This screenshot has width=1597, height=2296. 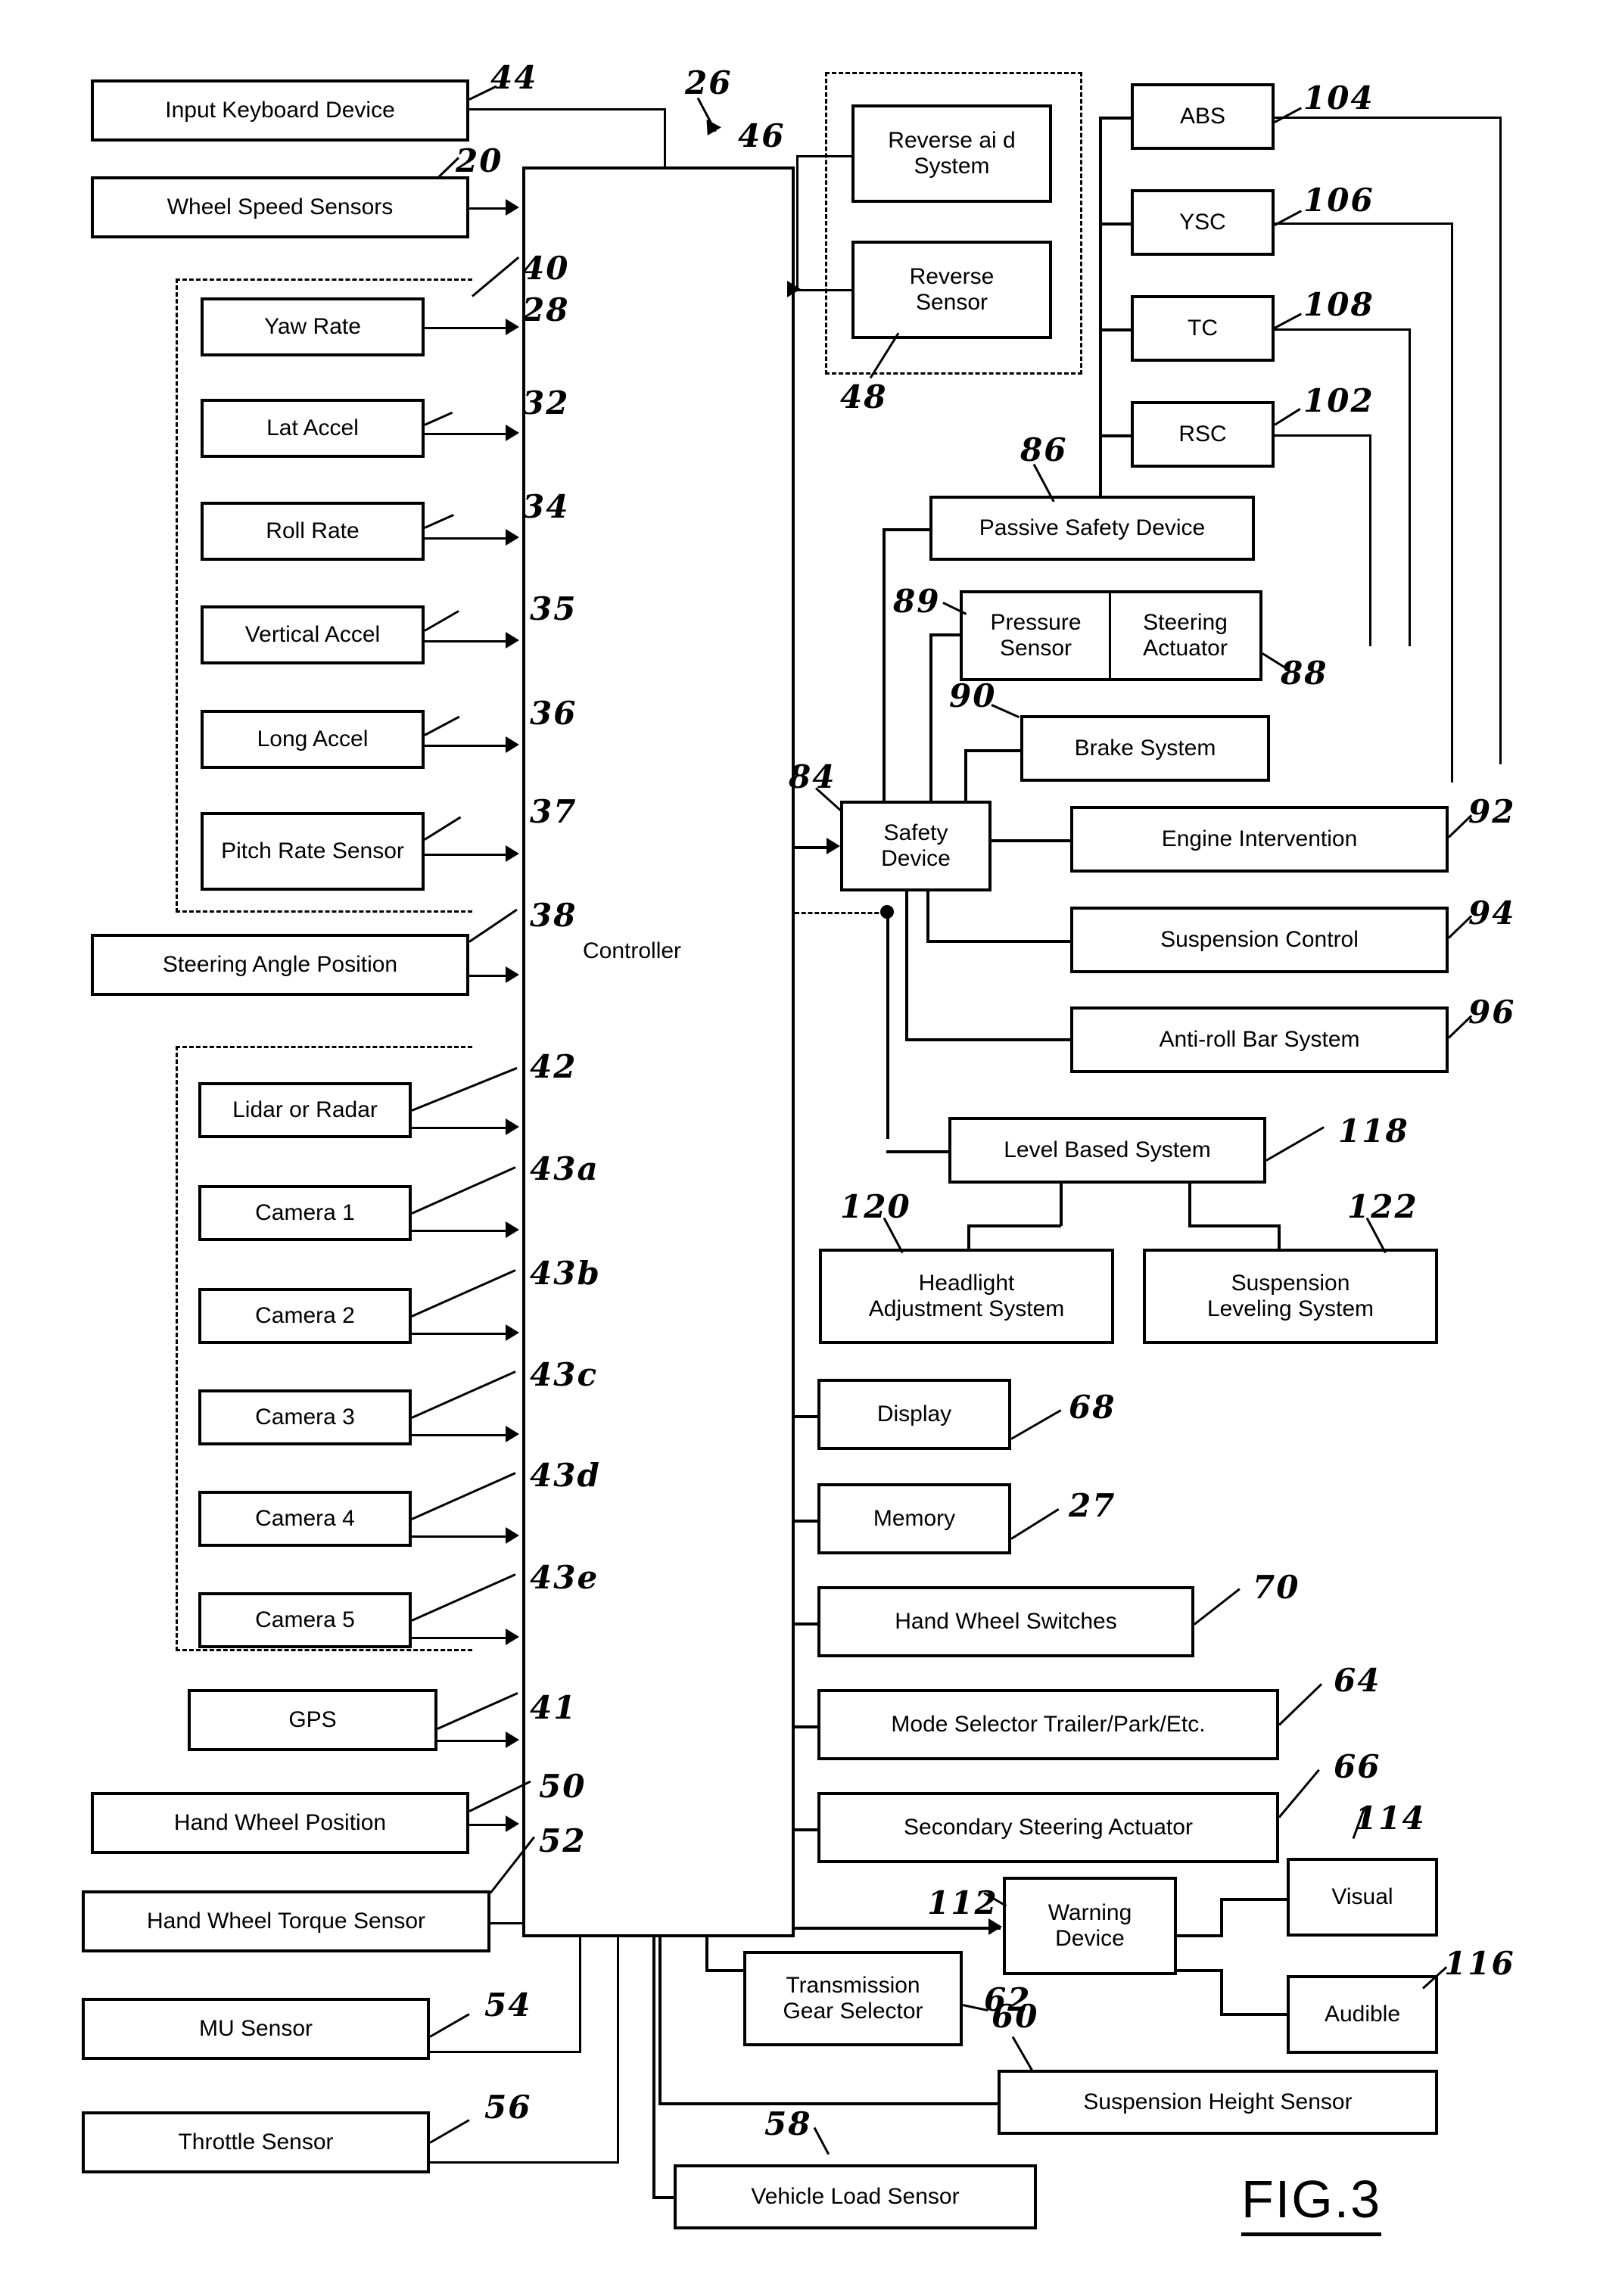 What do you see at coordinates (512, 640) in the screenshot?
I see `vertical-accel-arrowhead` at bounding box center [512, 640].